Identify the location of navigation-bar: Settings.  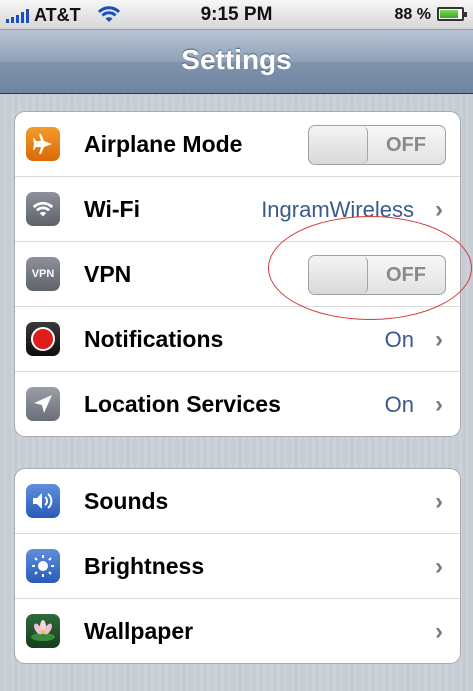
(236, 62).